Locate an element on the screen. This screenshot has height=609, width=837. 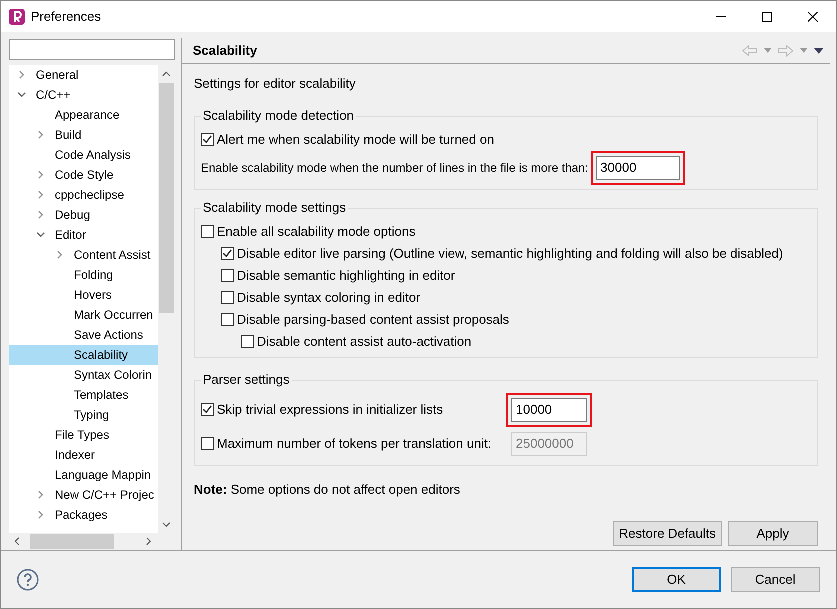
close-icon is located at coordinates (813, 17).